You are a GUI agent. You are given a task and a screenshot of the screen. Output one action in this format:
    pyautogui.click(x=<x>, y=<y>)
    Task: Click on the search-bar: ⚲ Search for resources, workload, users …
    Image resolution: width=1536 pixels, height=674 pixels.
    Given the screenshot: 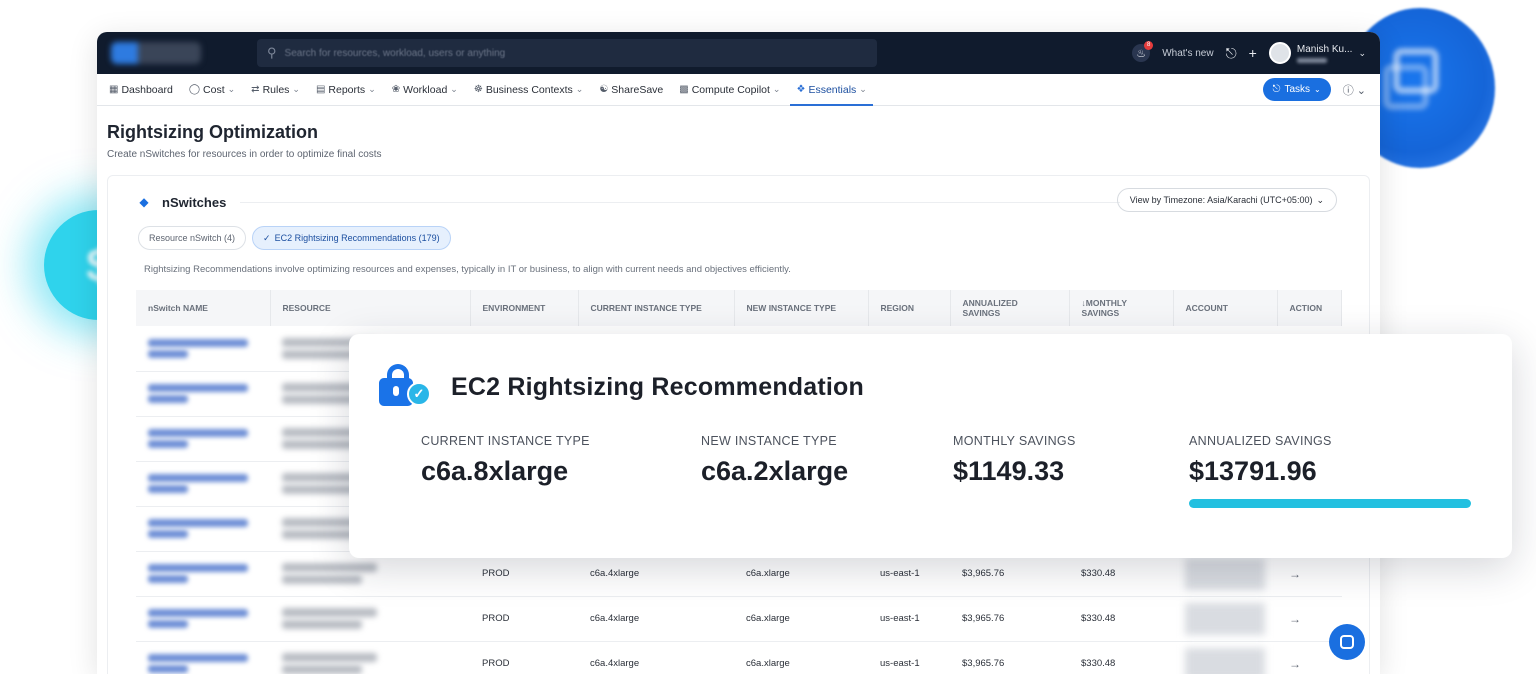 What is the action you would take?
    pyautogui.click(x=567, y=53)
    